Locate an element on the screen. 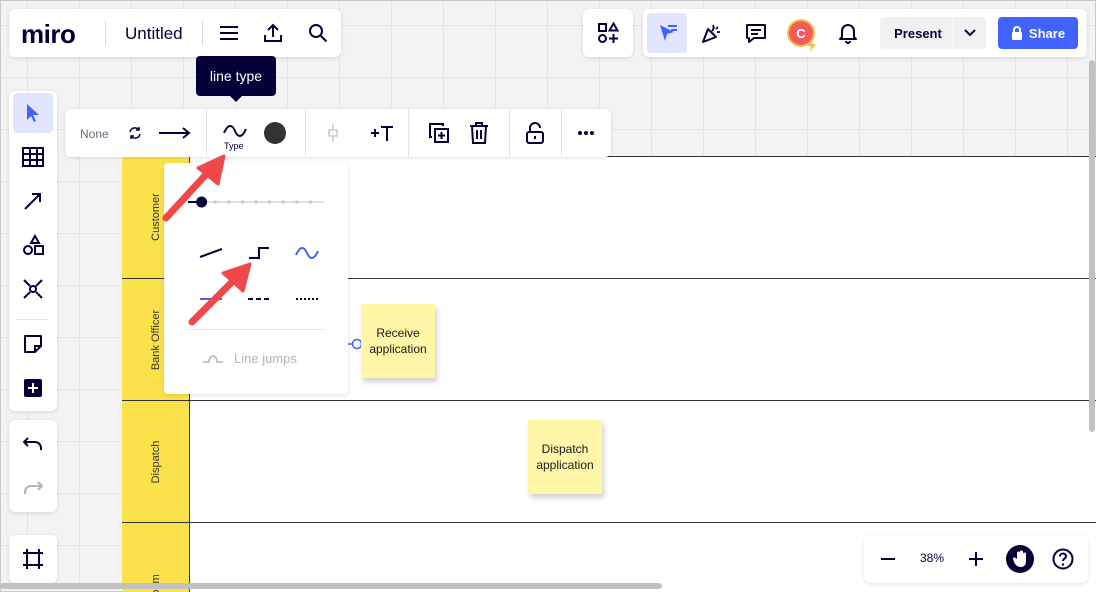 The height and width of the screenshot is (592, 1096). frames-panel is located at coordinates (33, 559).